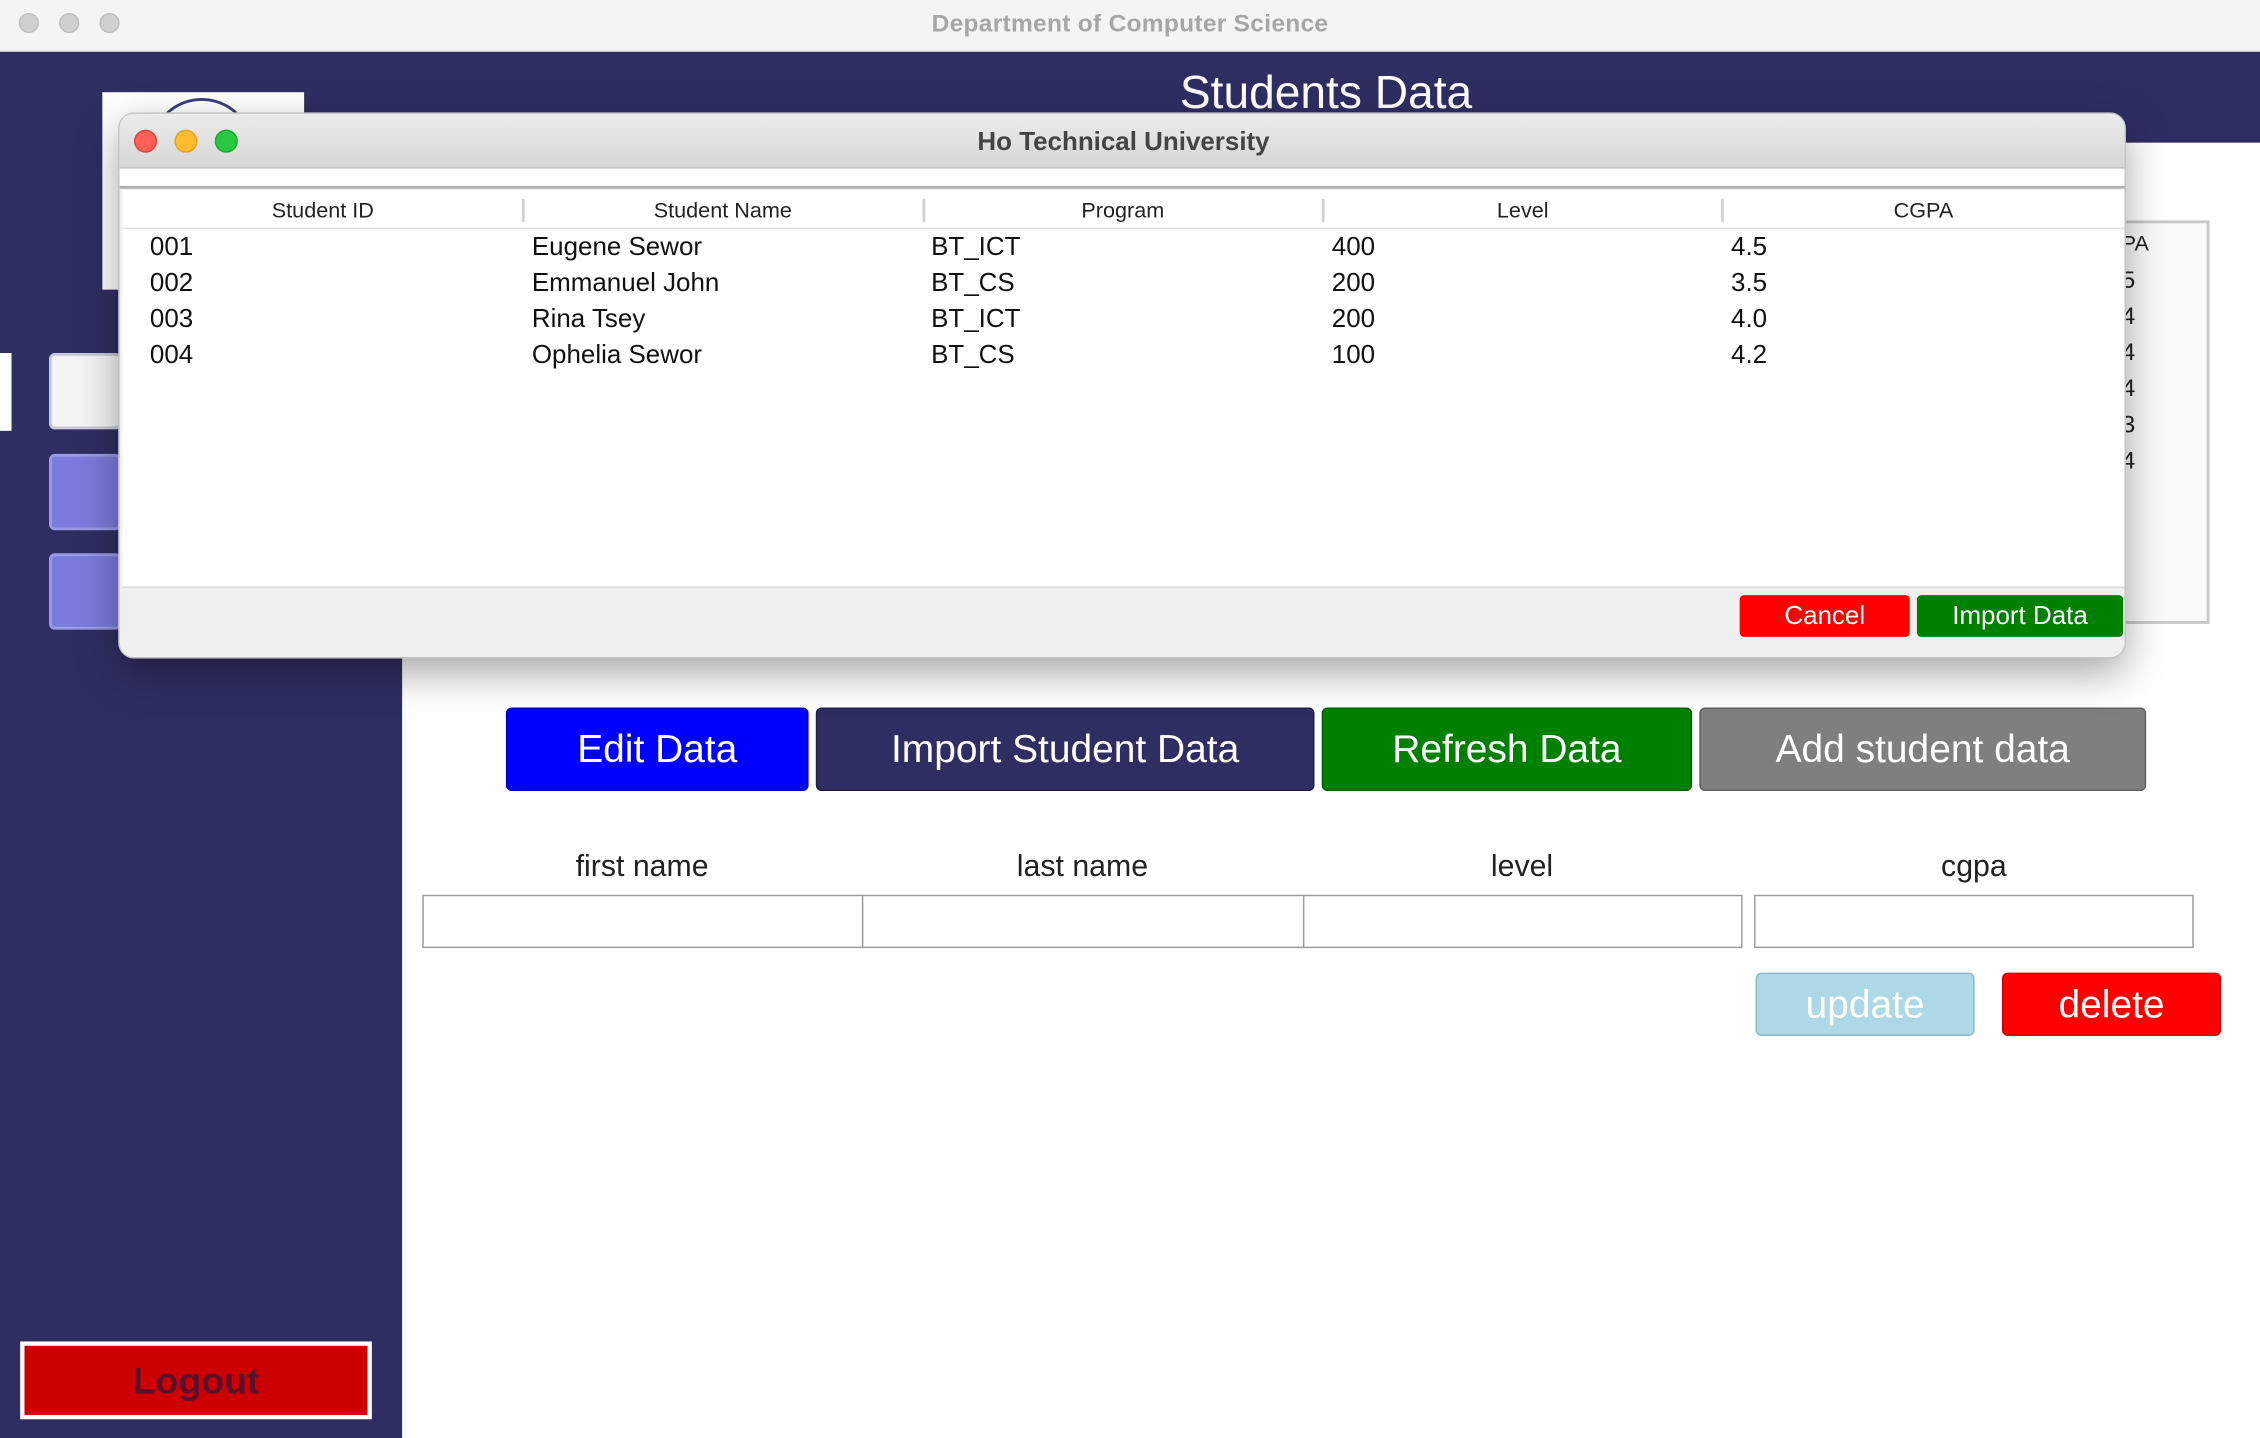 The height and width of the screenshot is (1438, 2260). I want to click on first-name-label: first name, so click(642, 867).